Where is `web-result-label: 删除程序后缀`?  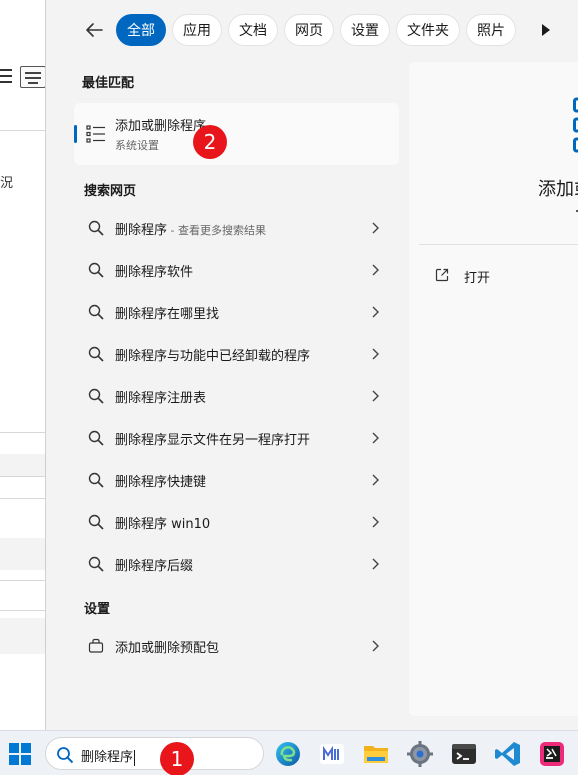 web-result-label: 删除程序后缀 is located at coordinates (154, 566).